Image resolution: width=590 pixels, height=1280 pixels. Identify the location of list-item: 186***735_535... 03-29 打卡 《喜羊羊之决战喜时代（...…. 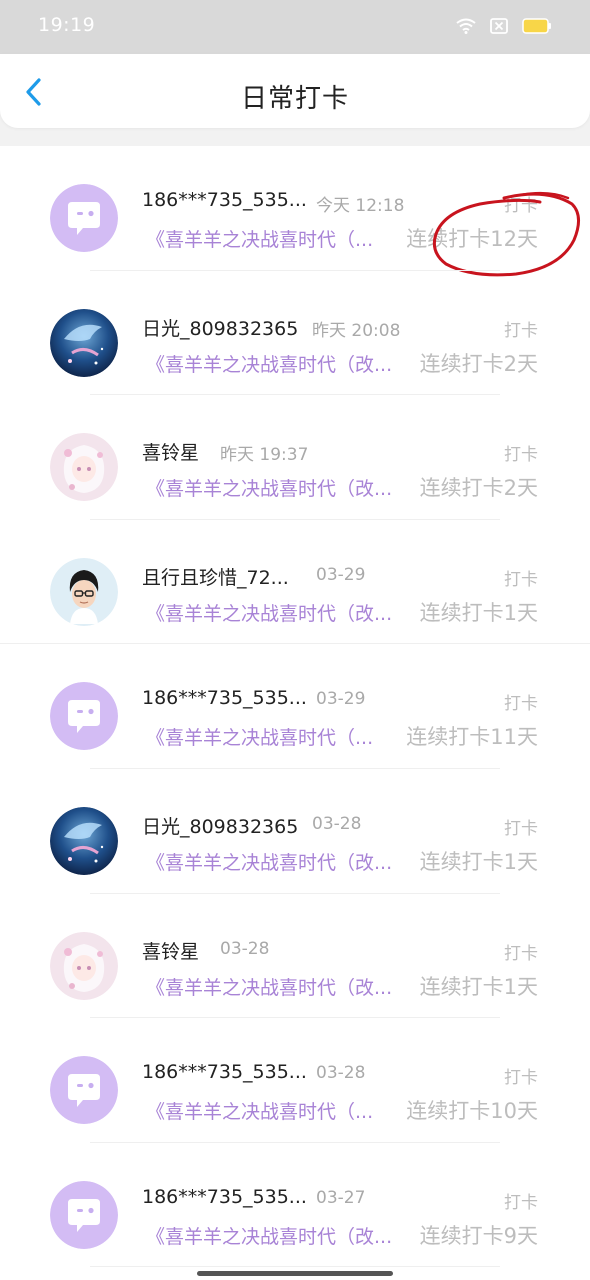
(295, 706).